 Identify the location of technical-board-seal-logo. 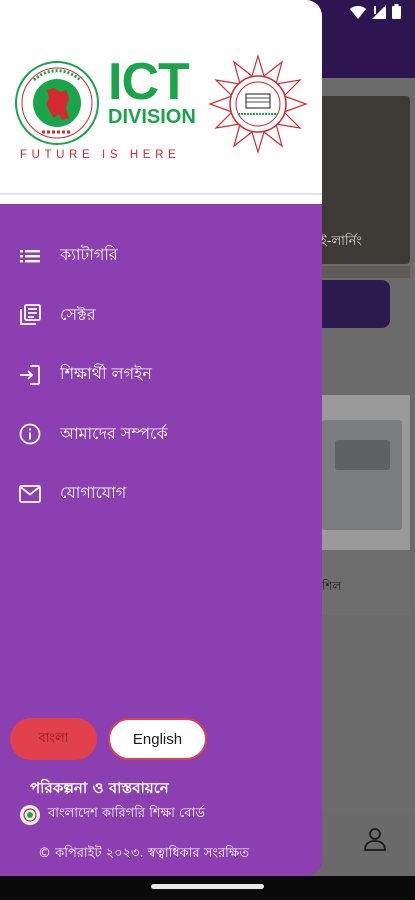
(258, 104).